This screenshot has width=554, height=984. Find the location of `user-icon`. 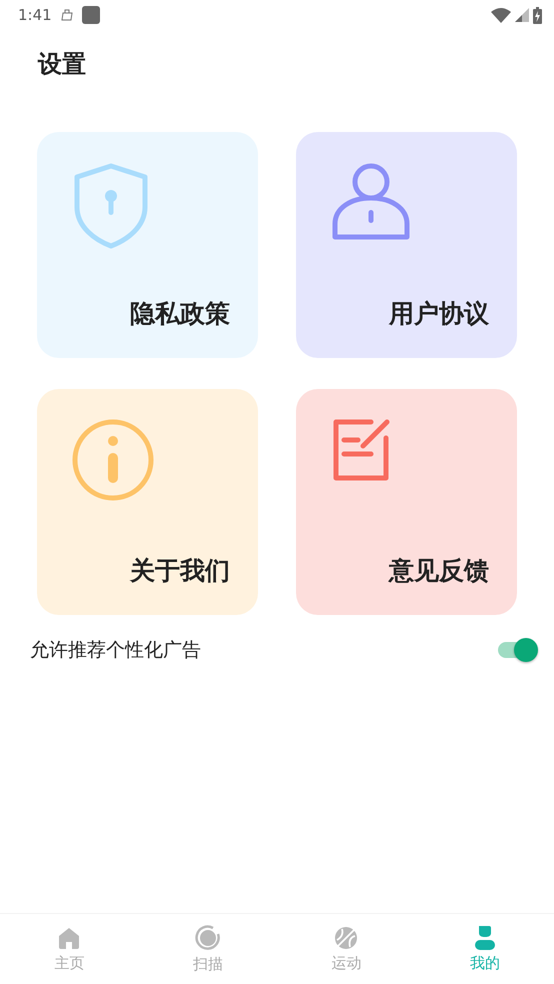

user-icon is located at coordinates (485, 938).